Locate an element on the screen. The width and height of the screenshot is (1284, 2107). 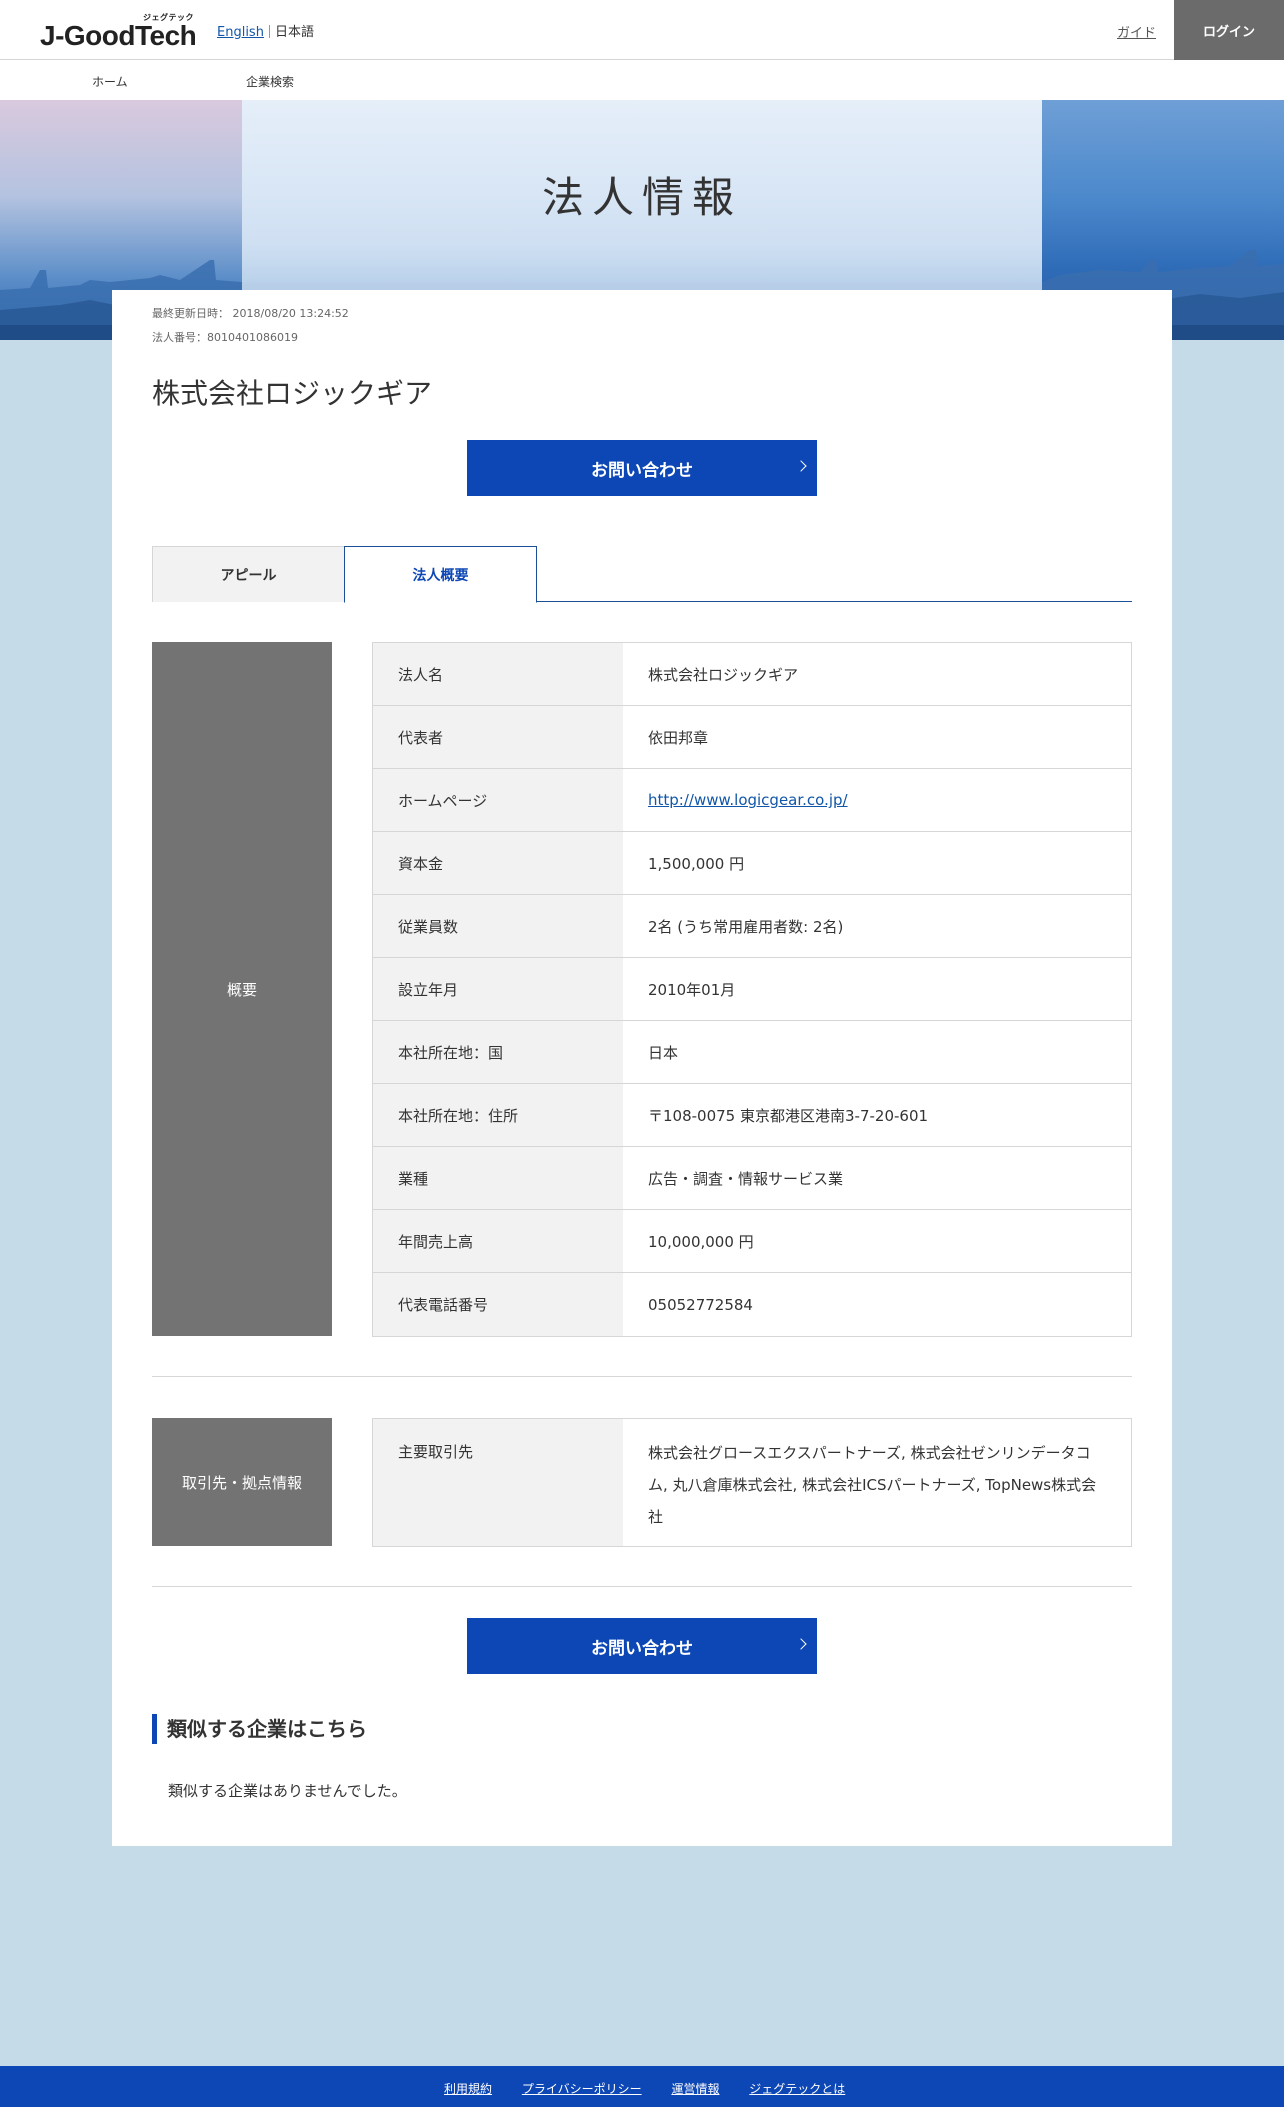
site-footer: 利用規約 プライバシーポリシー 運営情報 ジェグテックとは is located at coordinates (642, 2086).